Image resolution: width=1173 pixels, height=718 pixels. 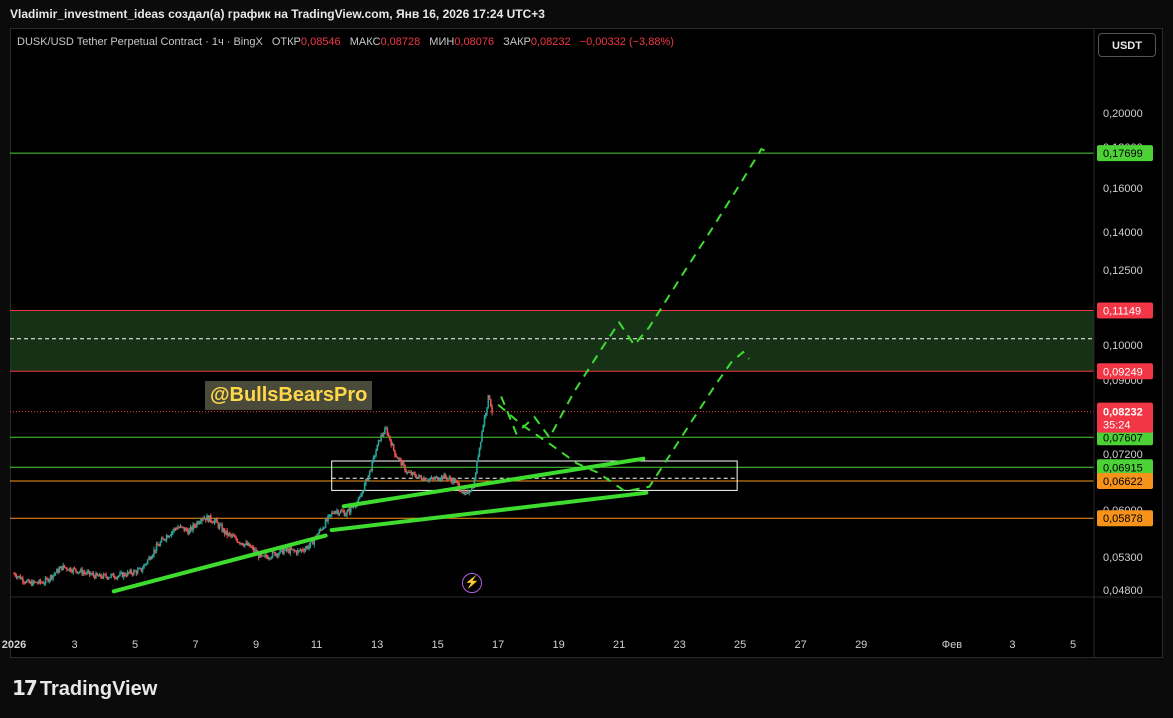 What do you see at coordinates (365, 42) in the screenshot?
I see `high-label: МАКС` at bounding box center [365, 42].